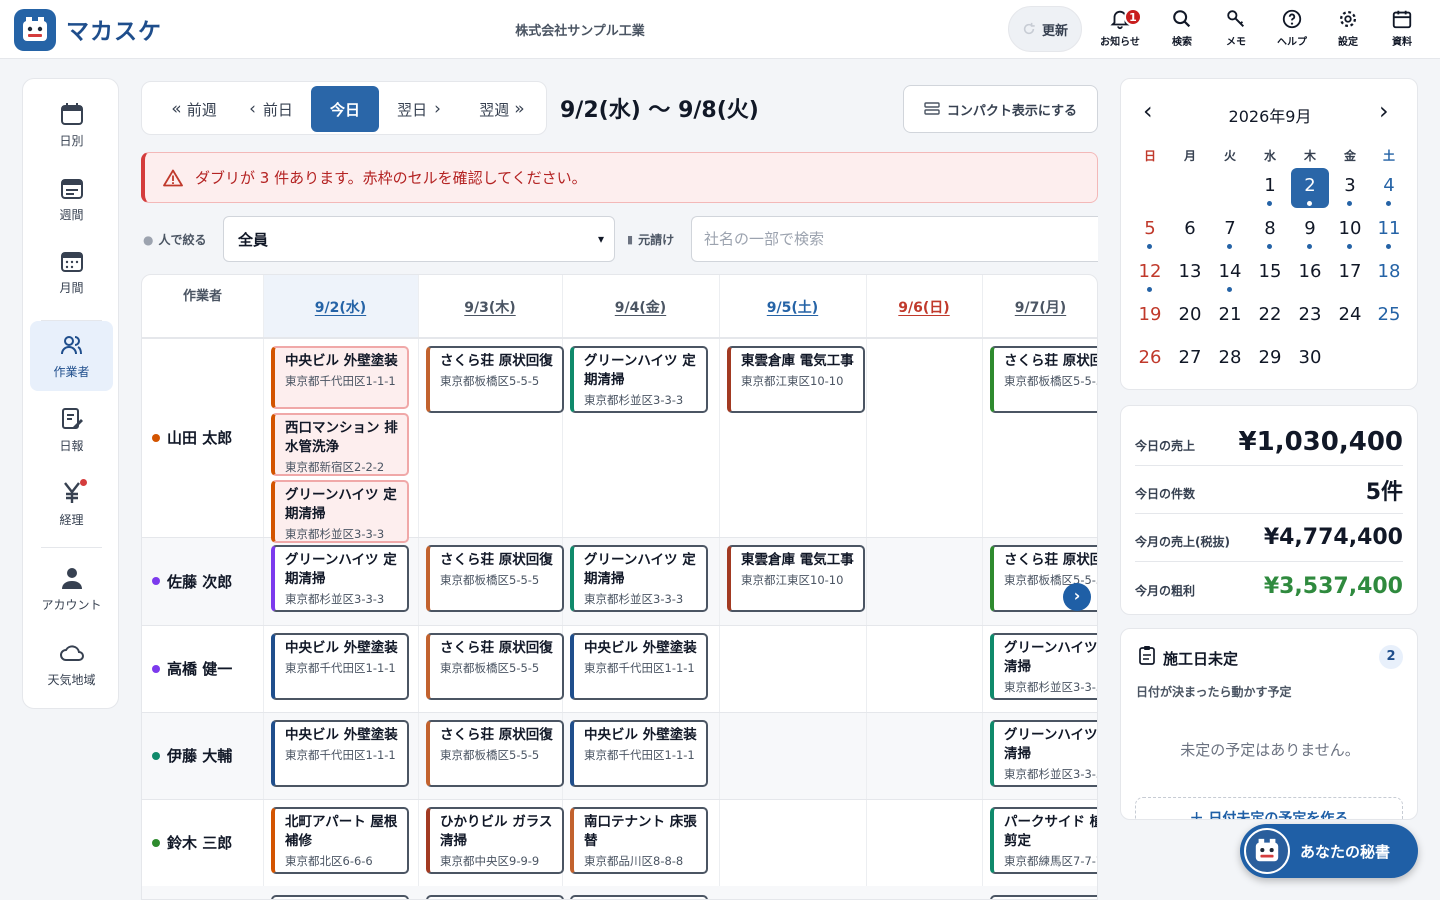  I want to click on calendar-day: 9, so click(1310, 231).